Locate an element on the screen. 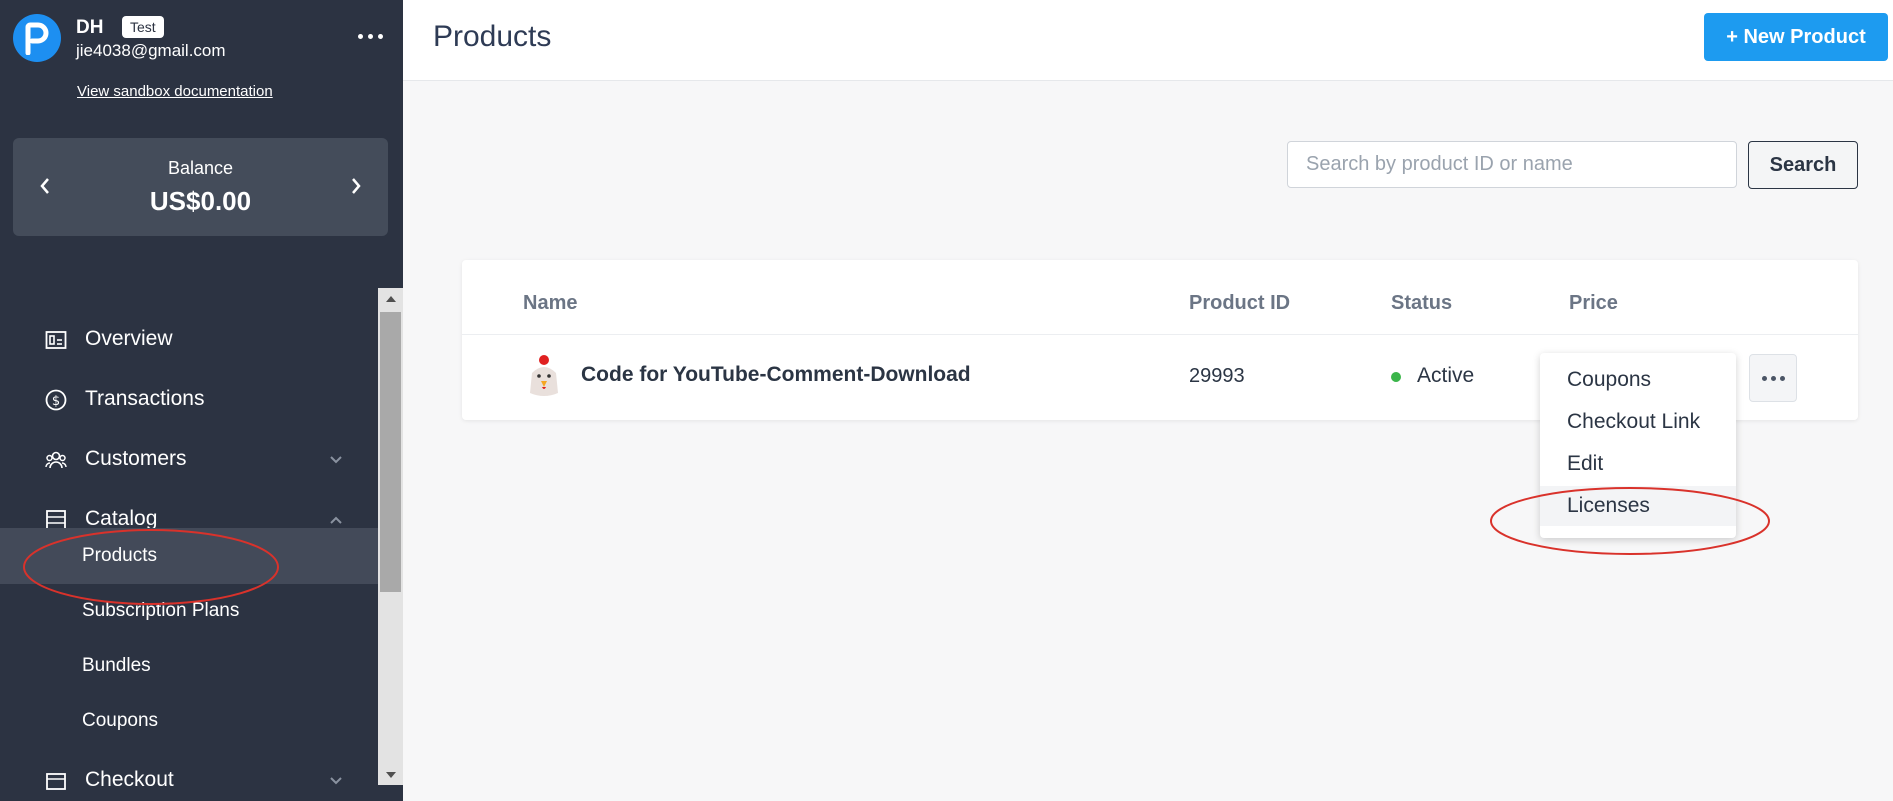  checkout-icon is located at coordinates (56, 781).